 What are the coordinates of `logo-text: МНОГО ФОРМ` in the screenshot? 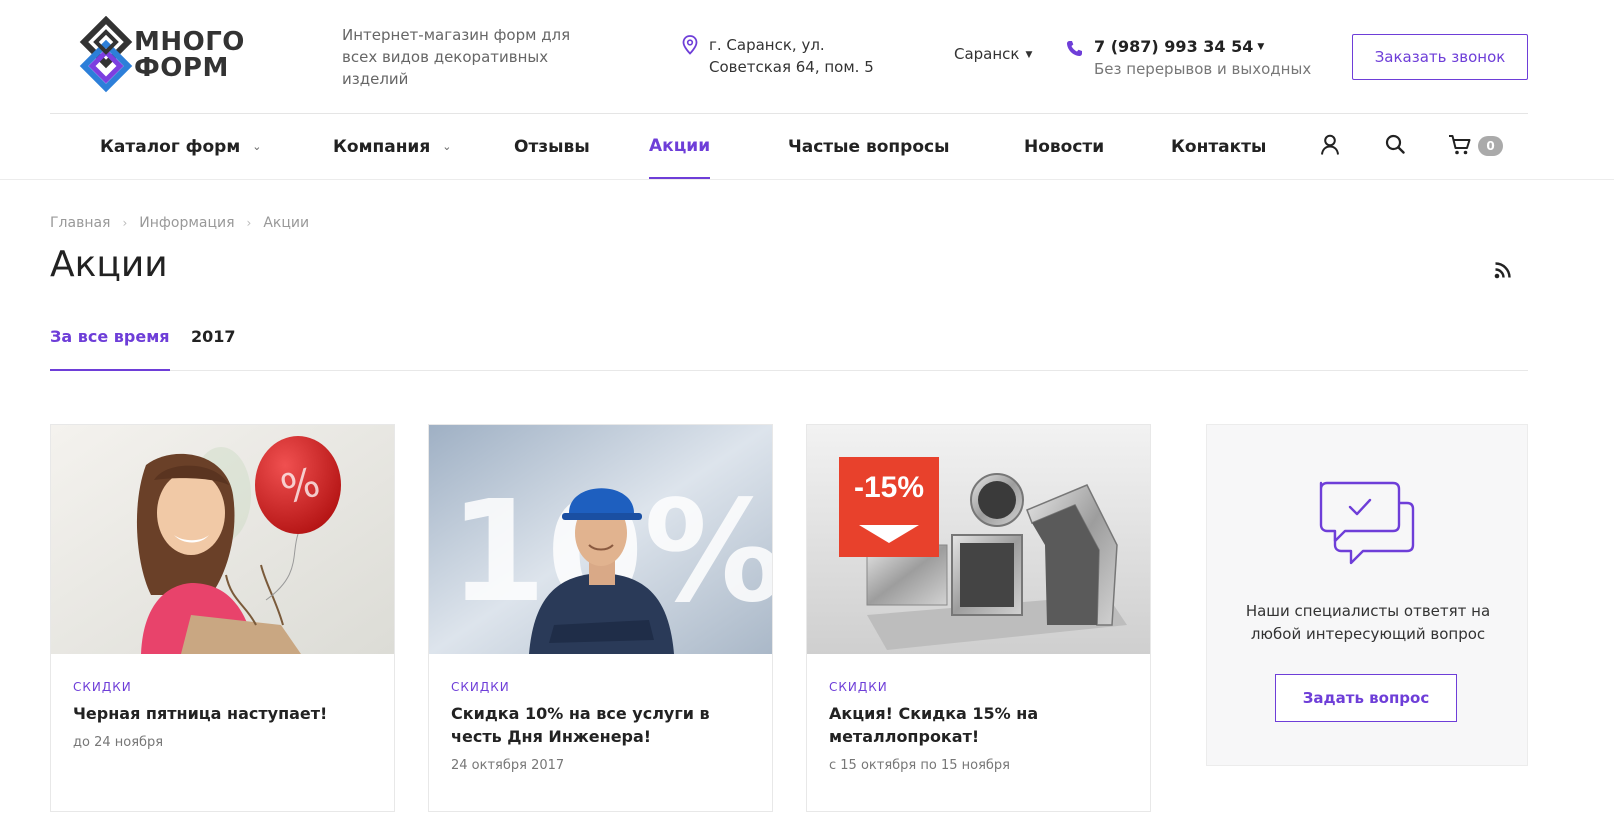 It's located at (189, 55).